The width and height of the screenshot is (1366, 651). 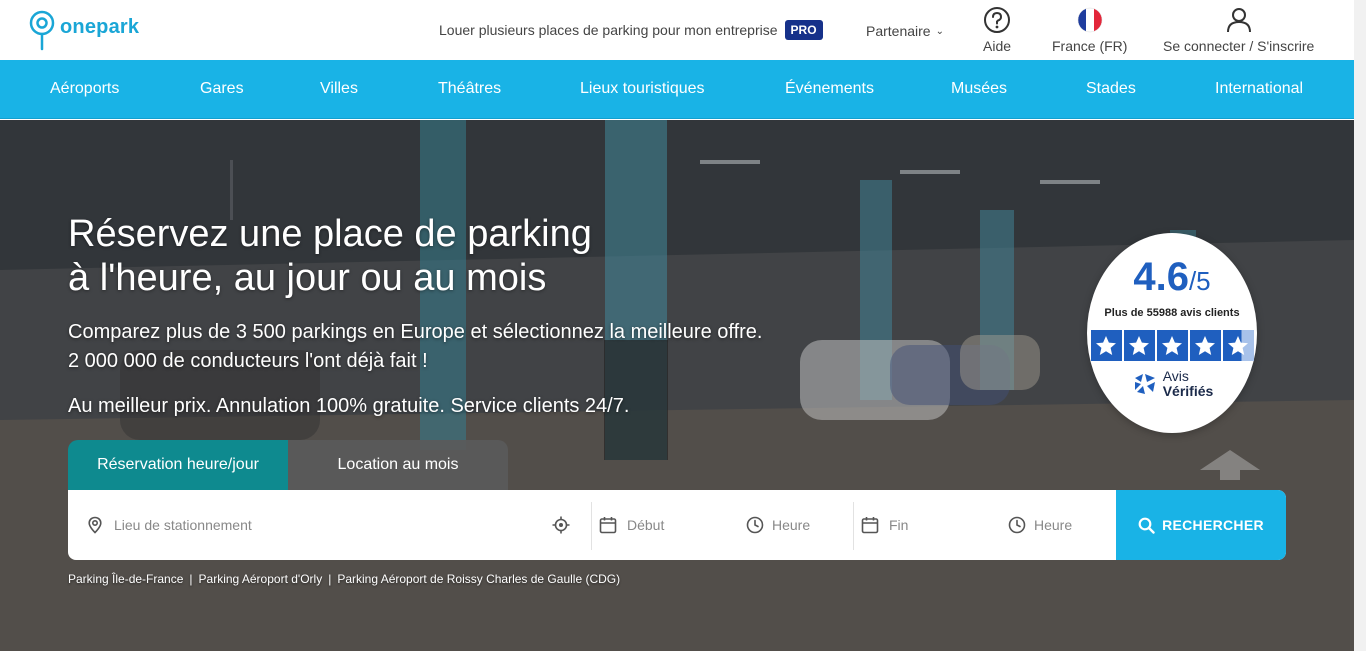 I want to click on rating-score: 4.6/5, so click(x=1171, y=279).